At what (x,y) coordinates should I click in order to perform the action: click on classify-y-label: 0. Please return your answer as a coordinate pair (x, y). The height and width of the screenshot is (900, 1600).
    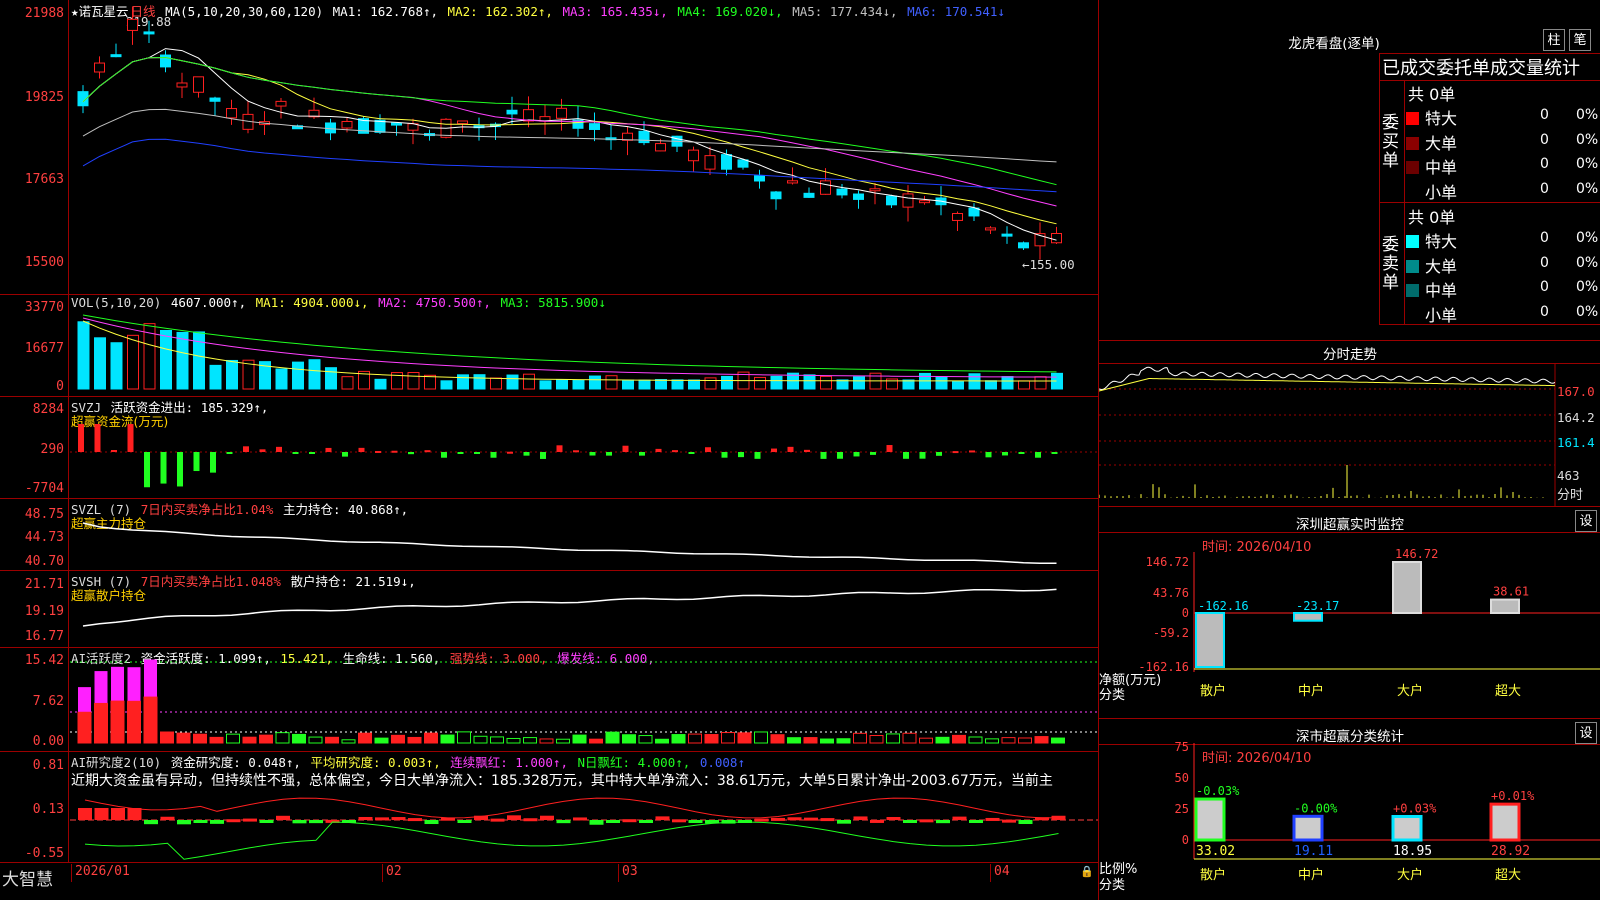
    Looking at the image, I should click on (1185, 840).